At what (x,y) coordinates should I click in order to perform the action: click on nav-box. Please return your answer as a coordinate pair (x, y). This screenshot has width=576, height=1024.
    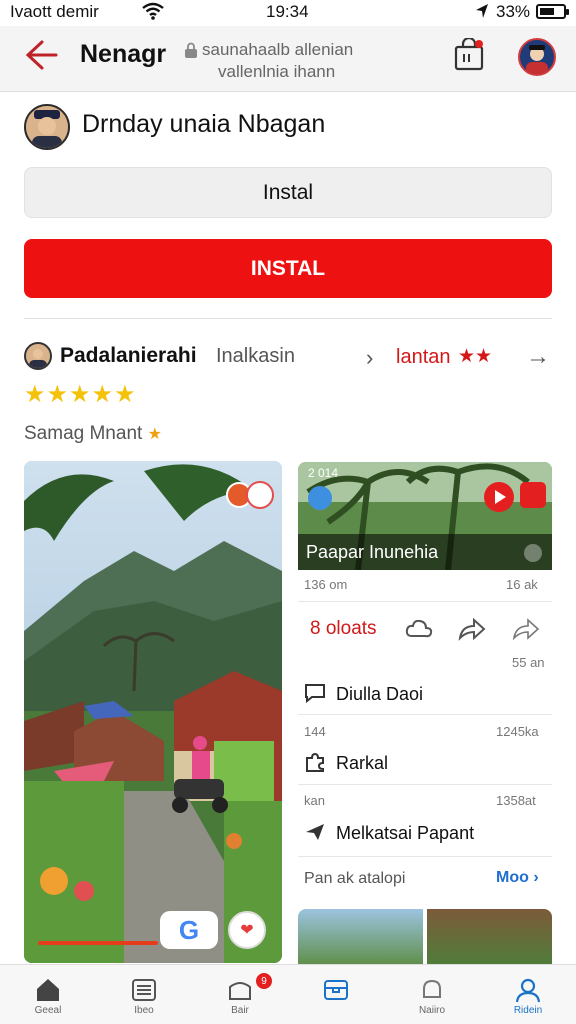
    Looking at the image, I should click on (336, 994).